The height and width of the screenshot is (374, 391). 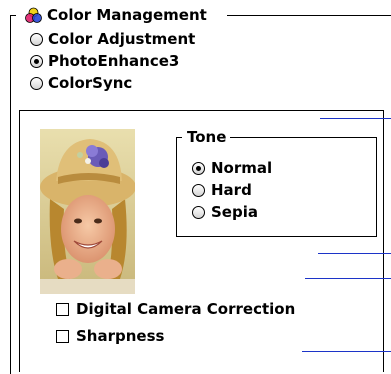 I want to click on radio-label: ColorSync, so click(x=90, y=83).